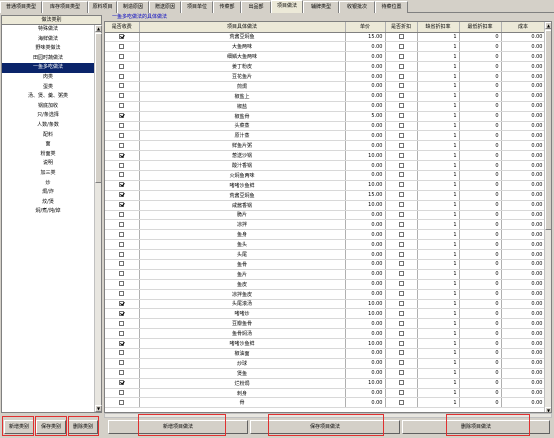 This screenshot has width=554, height=438. I want to click on method-name-cell: 荒酱豆焖鱼, so click(242, 195).